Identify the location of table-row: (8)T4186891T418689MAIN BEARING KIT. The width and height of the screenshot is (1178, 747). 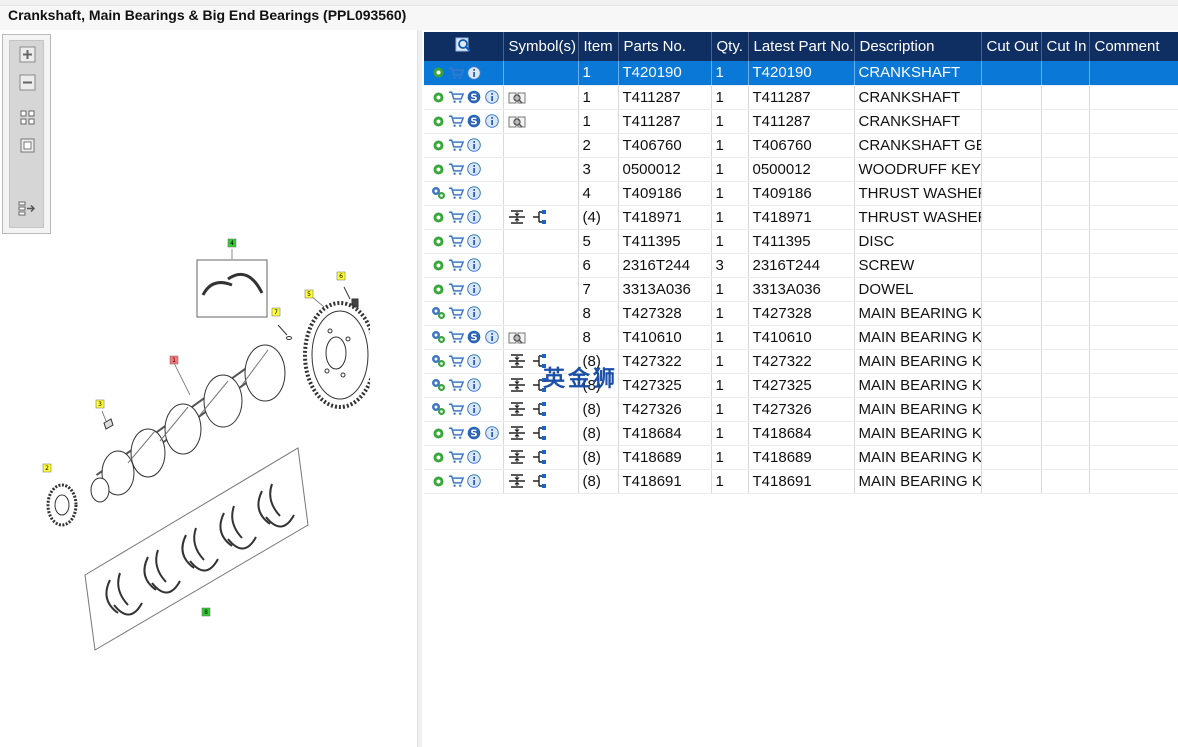
(801, 457).